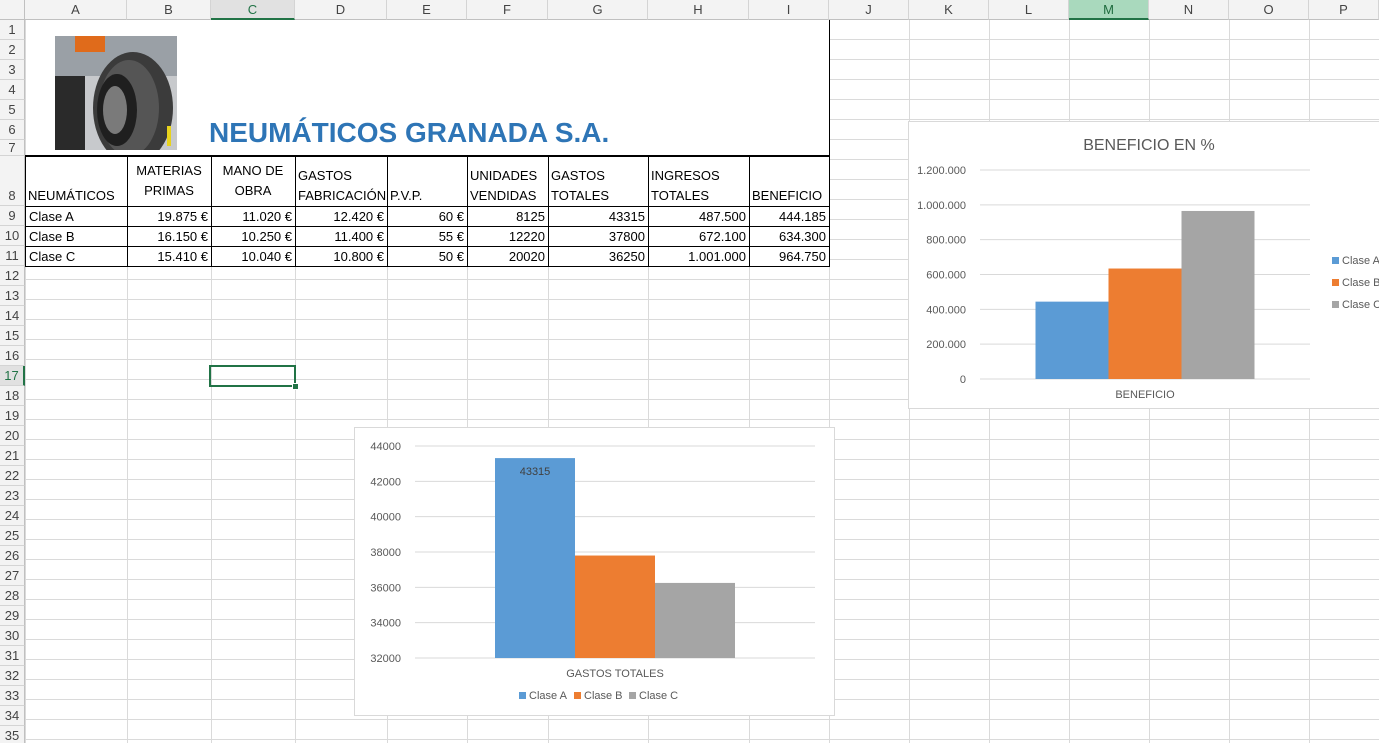 The image size is (1379, 743). I want to click on row-header-15: 15, so click(12, 336).